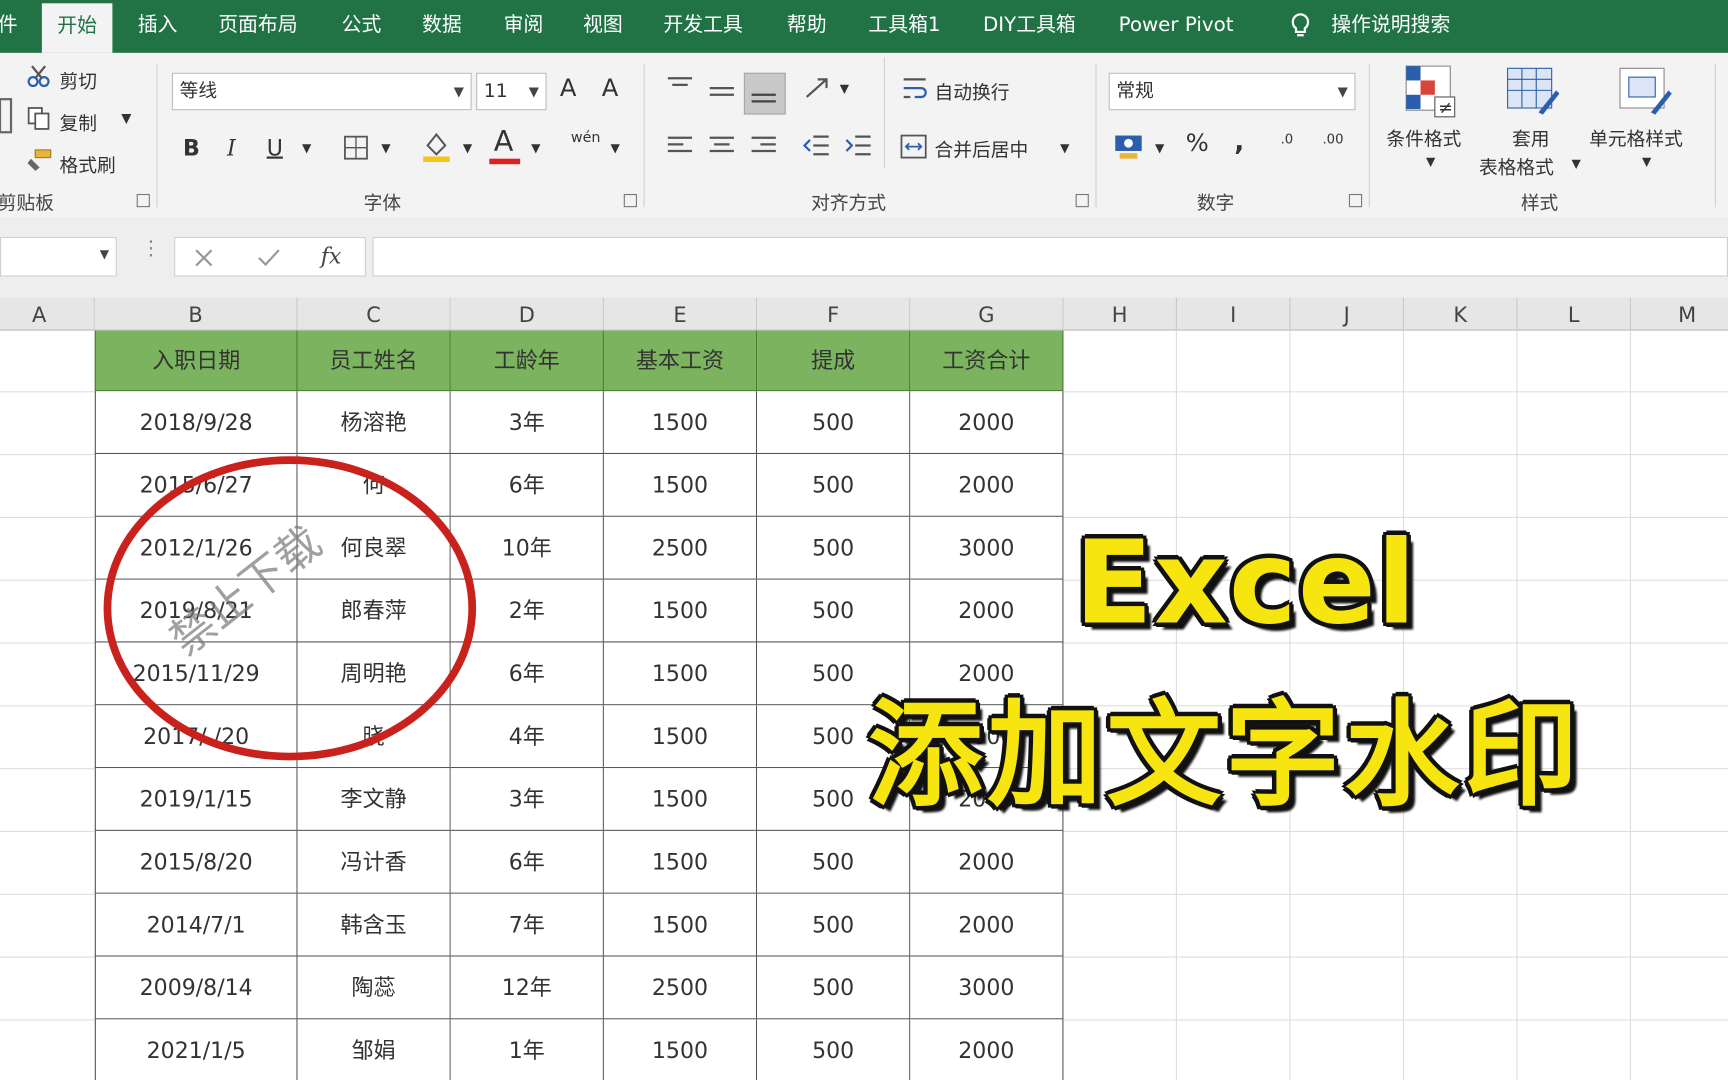  I want to click on align-right-icon, so click(763, 146).